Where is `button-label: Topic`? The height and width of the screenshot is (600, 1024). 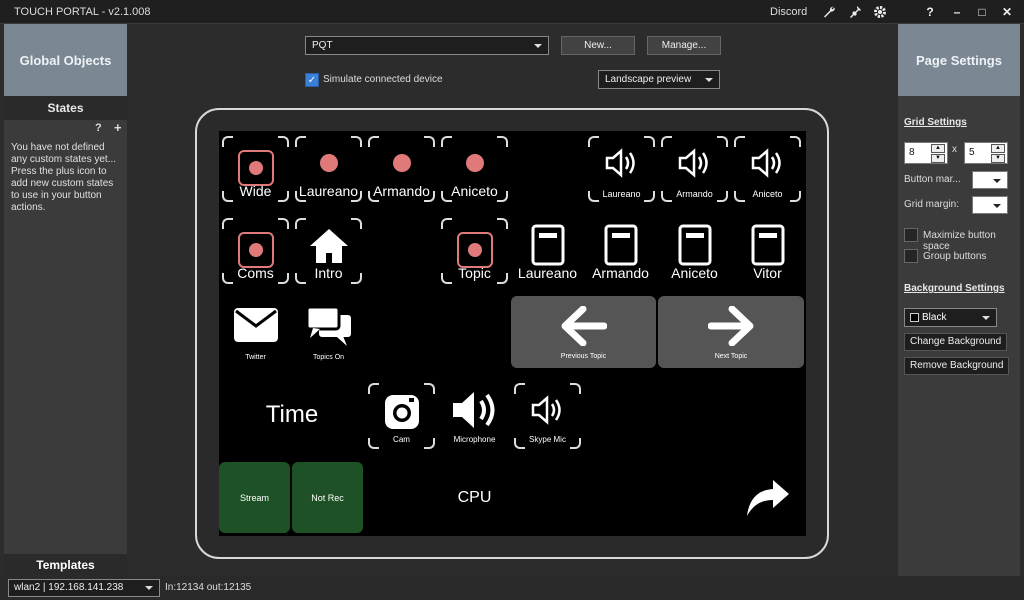 button-label: Topic is located at coordinates (474, 273).